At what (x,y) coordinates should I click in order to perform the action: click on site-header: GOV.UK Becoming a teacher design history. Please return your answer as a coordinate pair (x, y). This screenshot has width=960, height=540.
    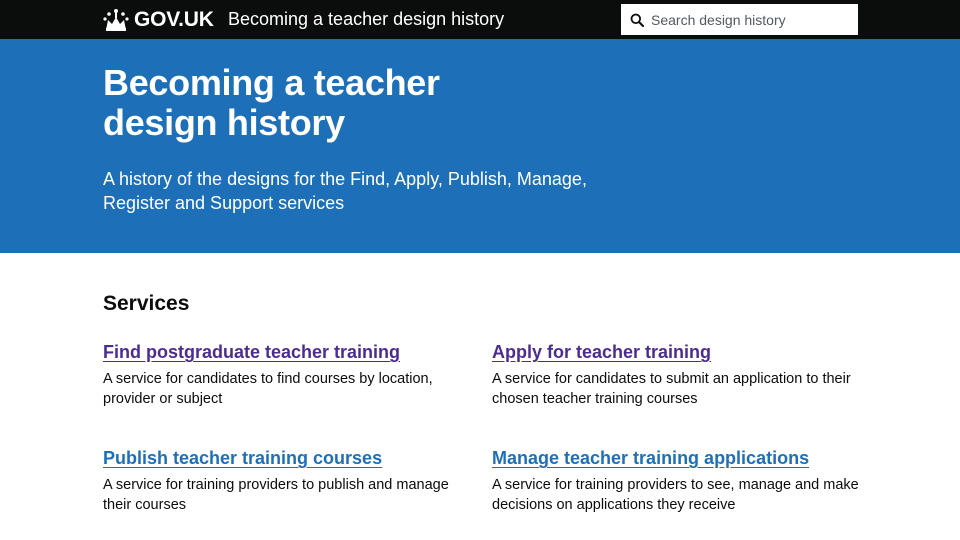
    Looking at the image, I should click on (480, 19).